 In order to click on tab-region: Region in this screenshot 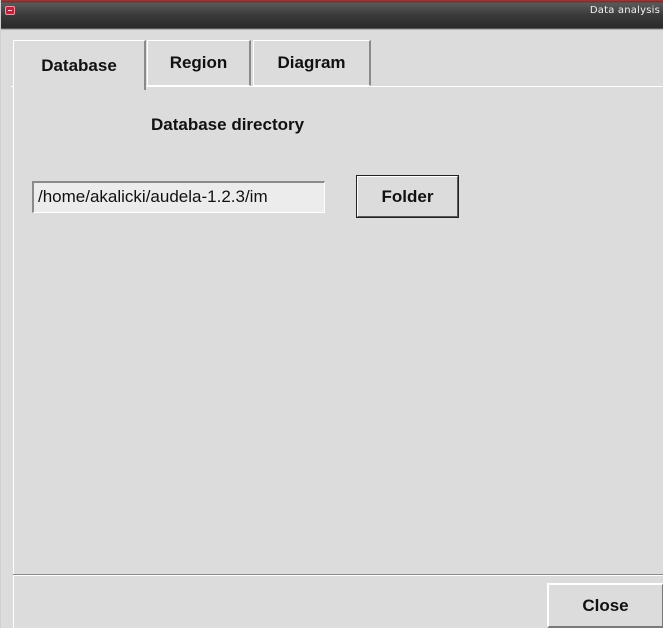, I will do `click(199, 63)`.